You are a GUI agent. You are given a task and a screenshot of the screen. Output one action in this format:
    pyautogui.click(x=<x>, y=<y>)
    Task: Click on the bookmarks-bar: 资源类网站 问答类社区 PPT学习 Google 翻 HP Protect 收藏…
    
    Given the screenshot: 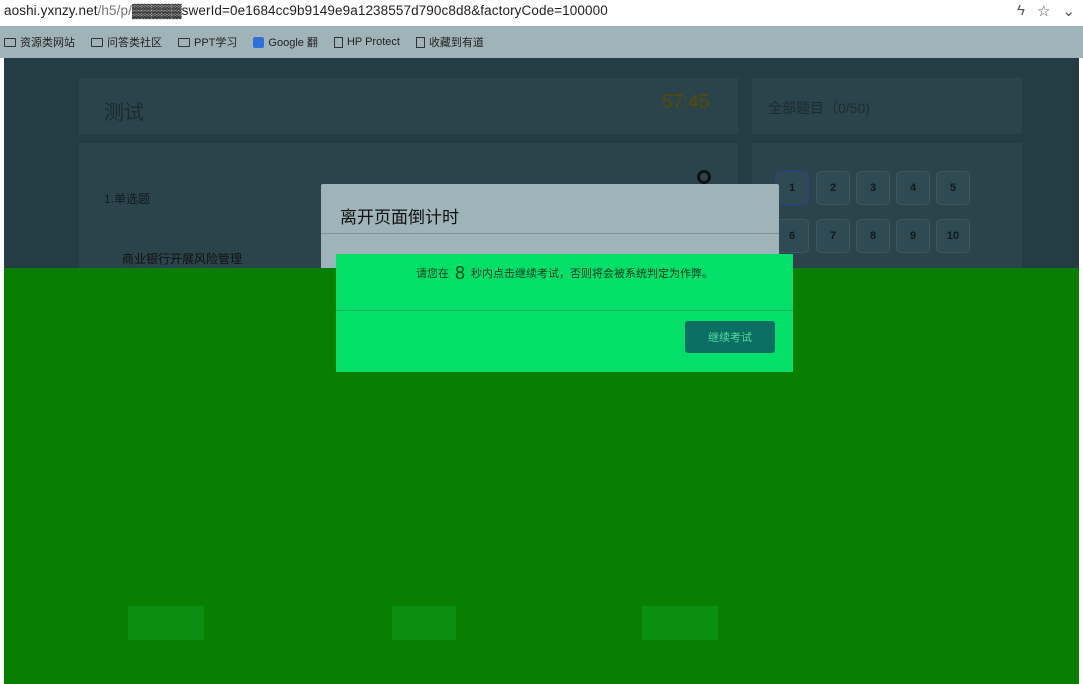 What is the action you would take?
    pyautogui.click(x=541, y=42)
    